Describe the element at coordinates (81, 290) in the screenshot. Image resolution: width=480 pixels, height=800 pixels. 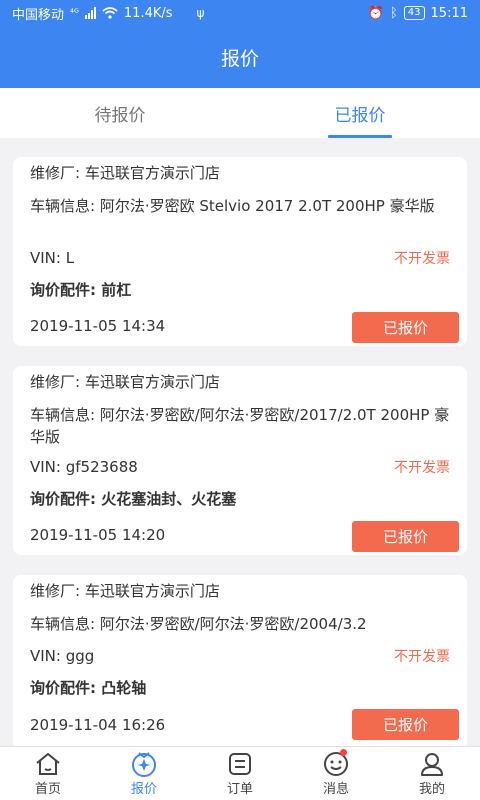
I see `inquiry-parts: 询价配件: 前杠` at that location.